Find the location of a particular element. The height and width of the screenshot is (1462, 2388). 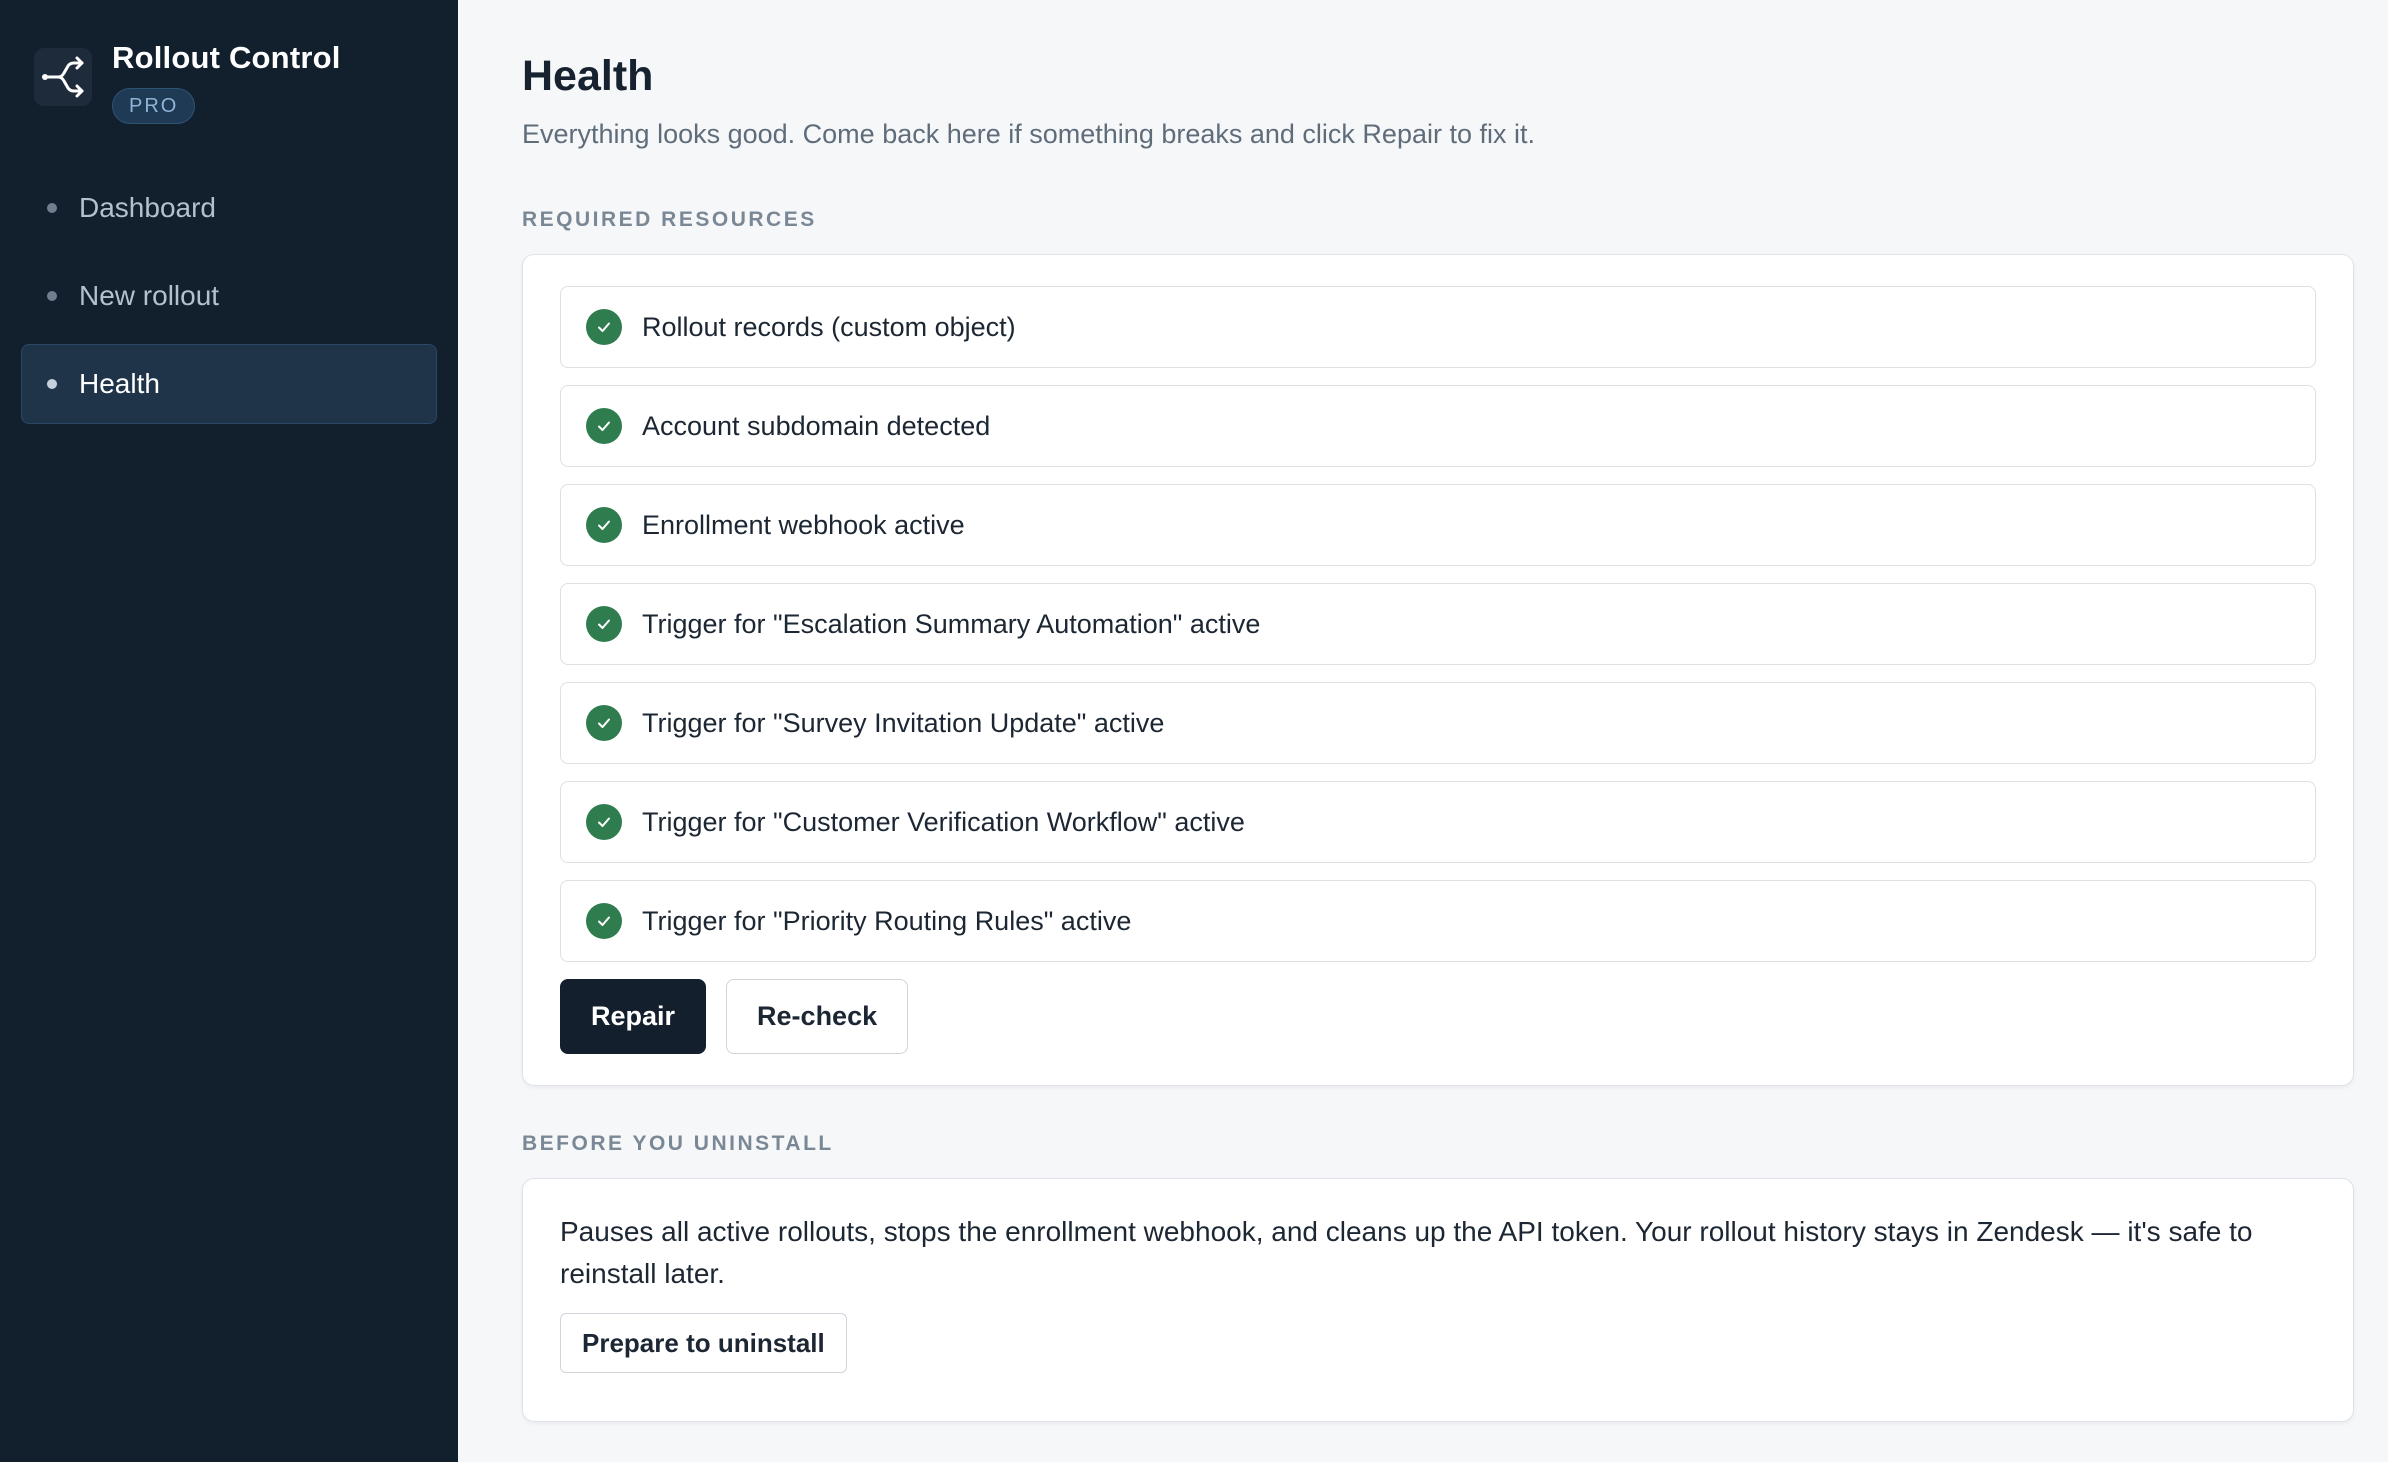

pro-badge: PRO is located at coordinates (154, 106).